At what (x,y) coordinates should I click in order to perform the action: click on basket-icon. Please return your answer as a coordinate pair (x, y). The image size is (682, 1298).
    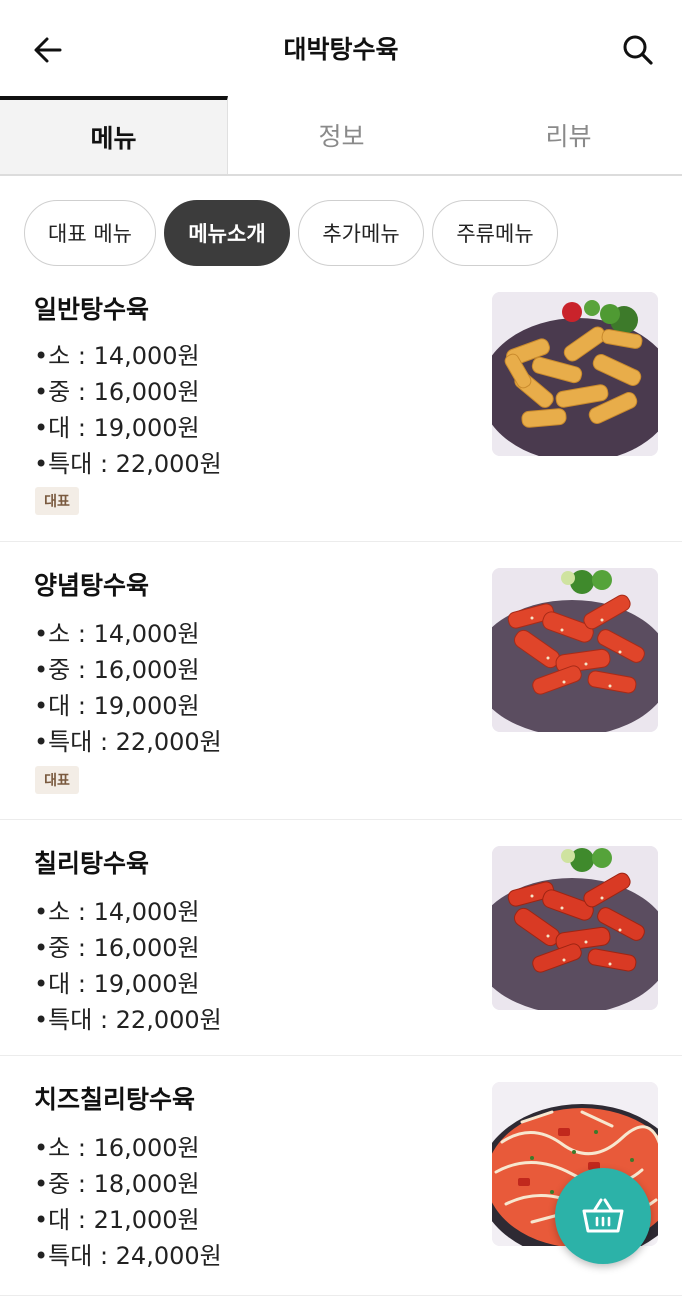
    Looking at the image, I should click on (603, 1215).